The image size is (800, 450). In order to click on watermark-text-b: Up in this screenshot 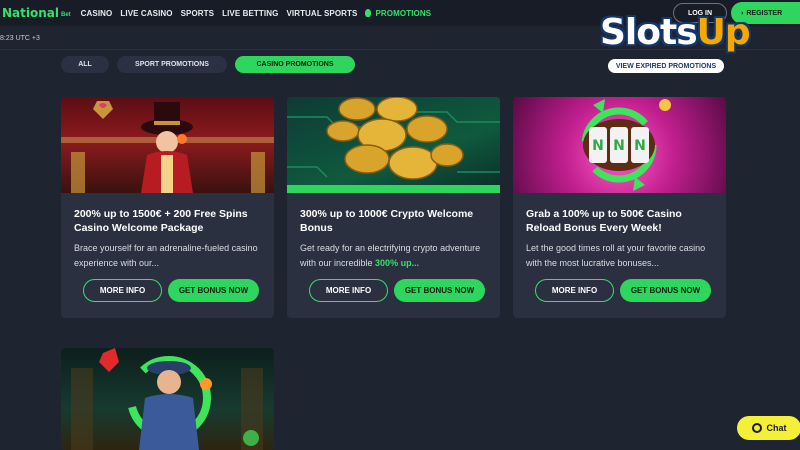, I will do `click(723, 32)`.